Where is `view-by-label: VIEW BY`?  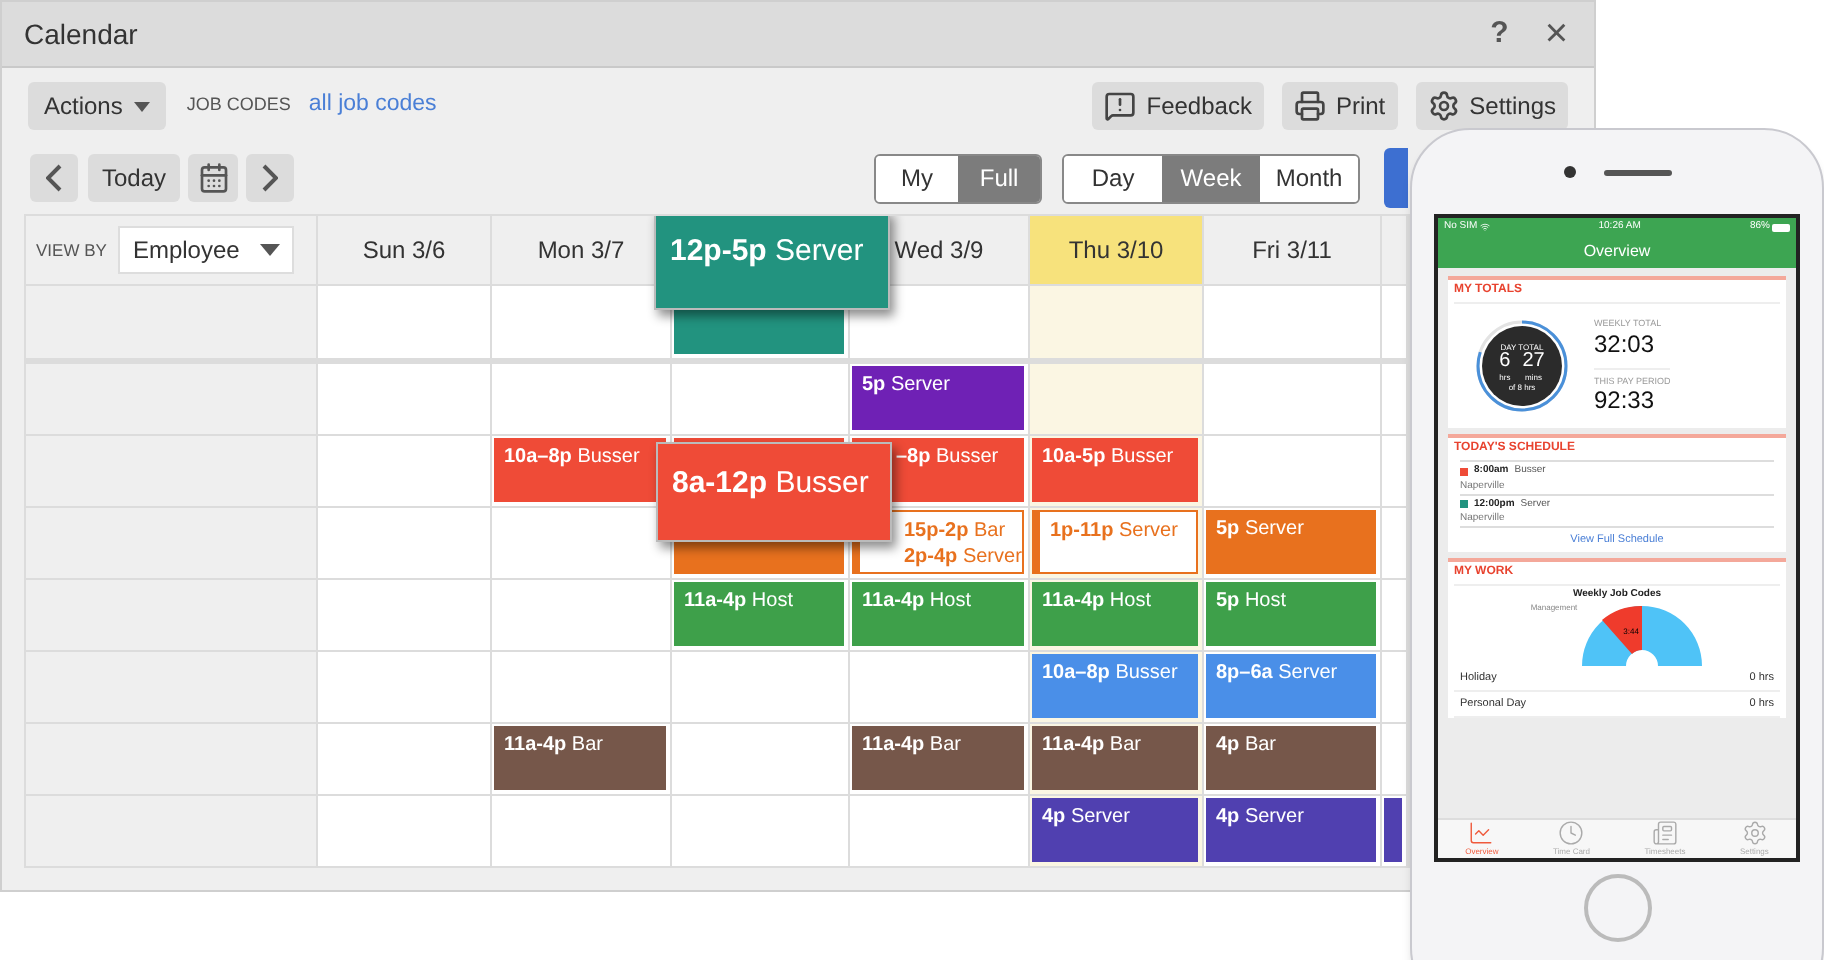
view-by-label: VIEW BY is located at coordinates (71, 250).